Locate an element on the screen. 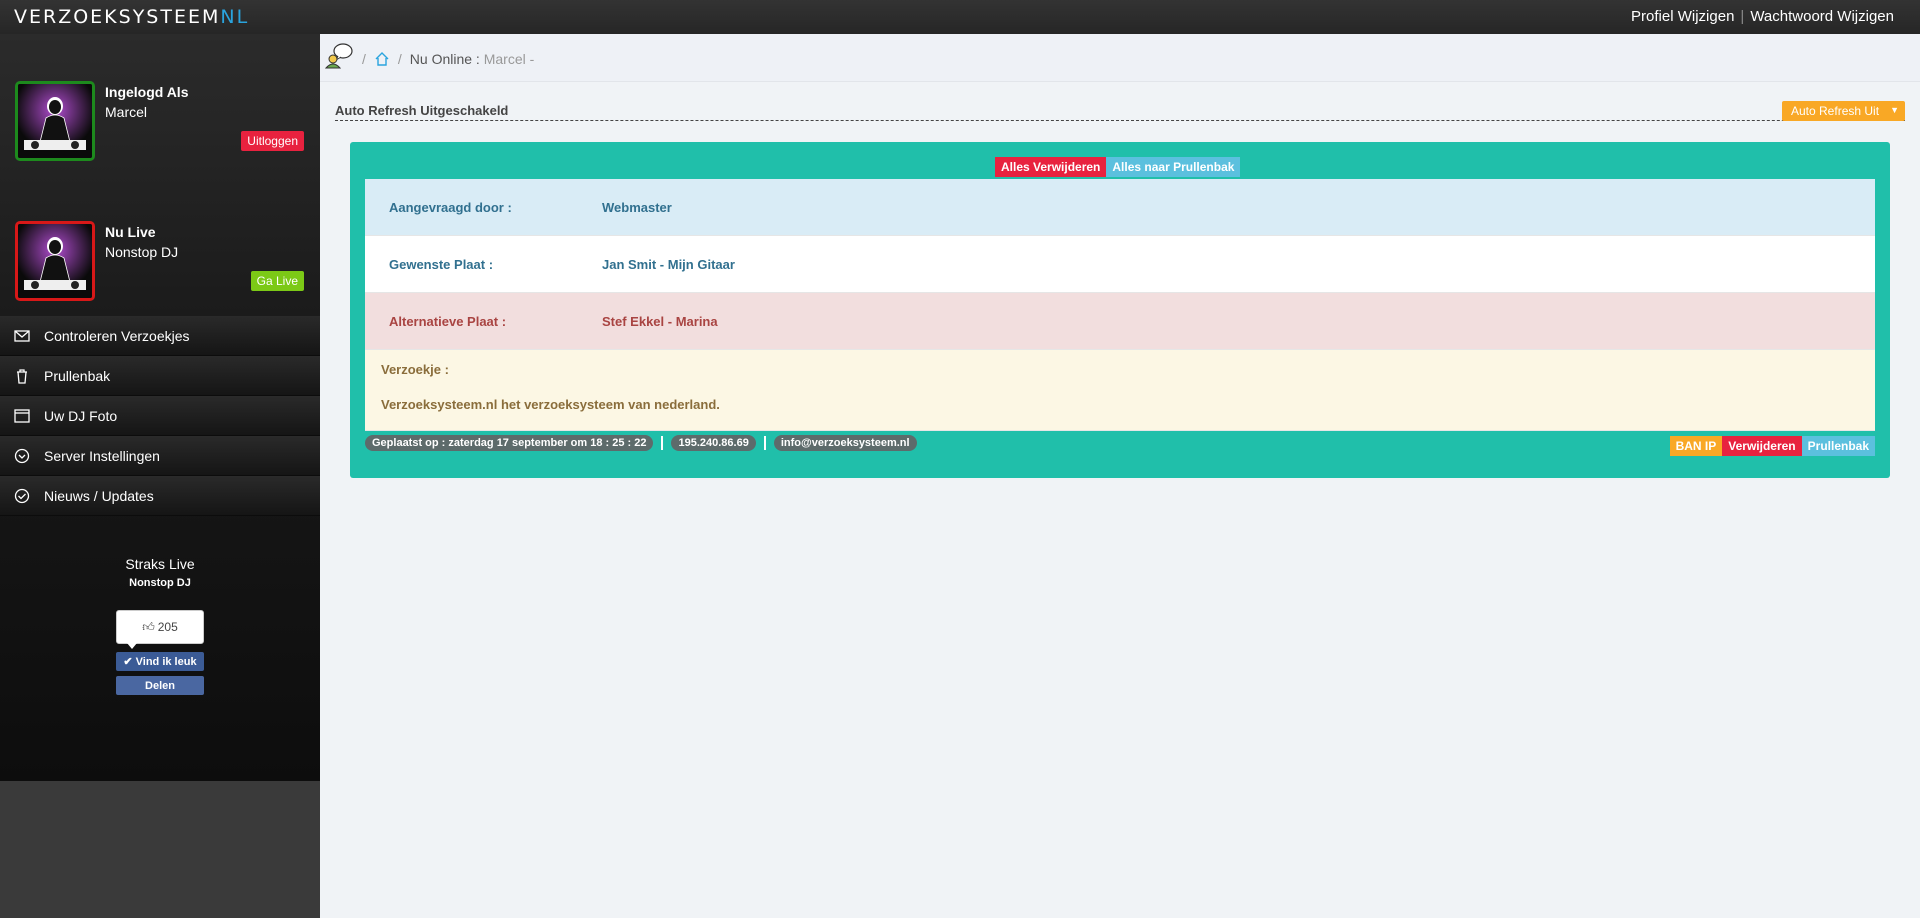  check-icon: ✔ is located at coordinates (128, 662).